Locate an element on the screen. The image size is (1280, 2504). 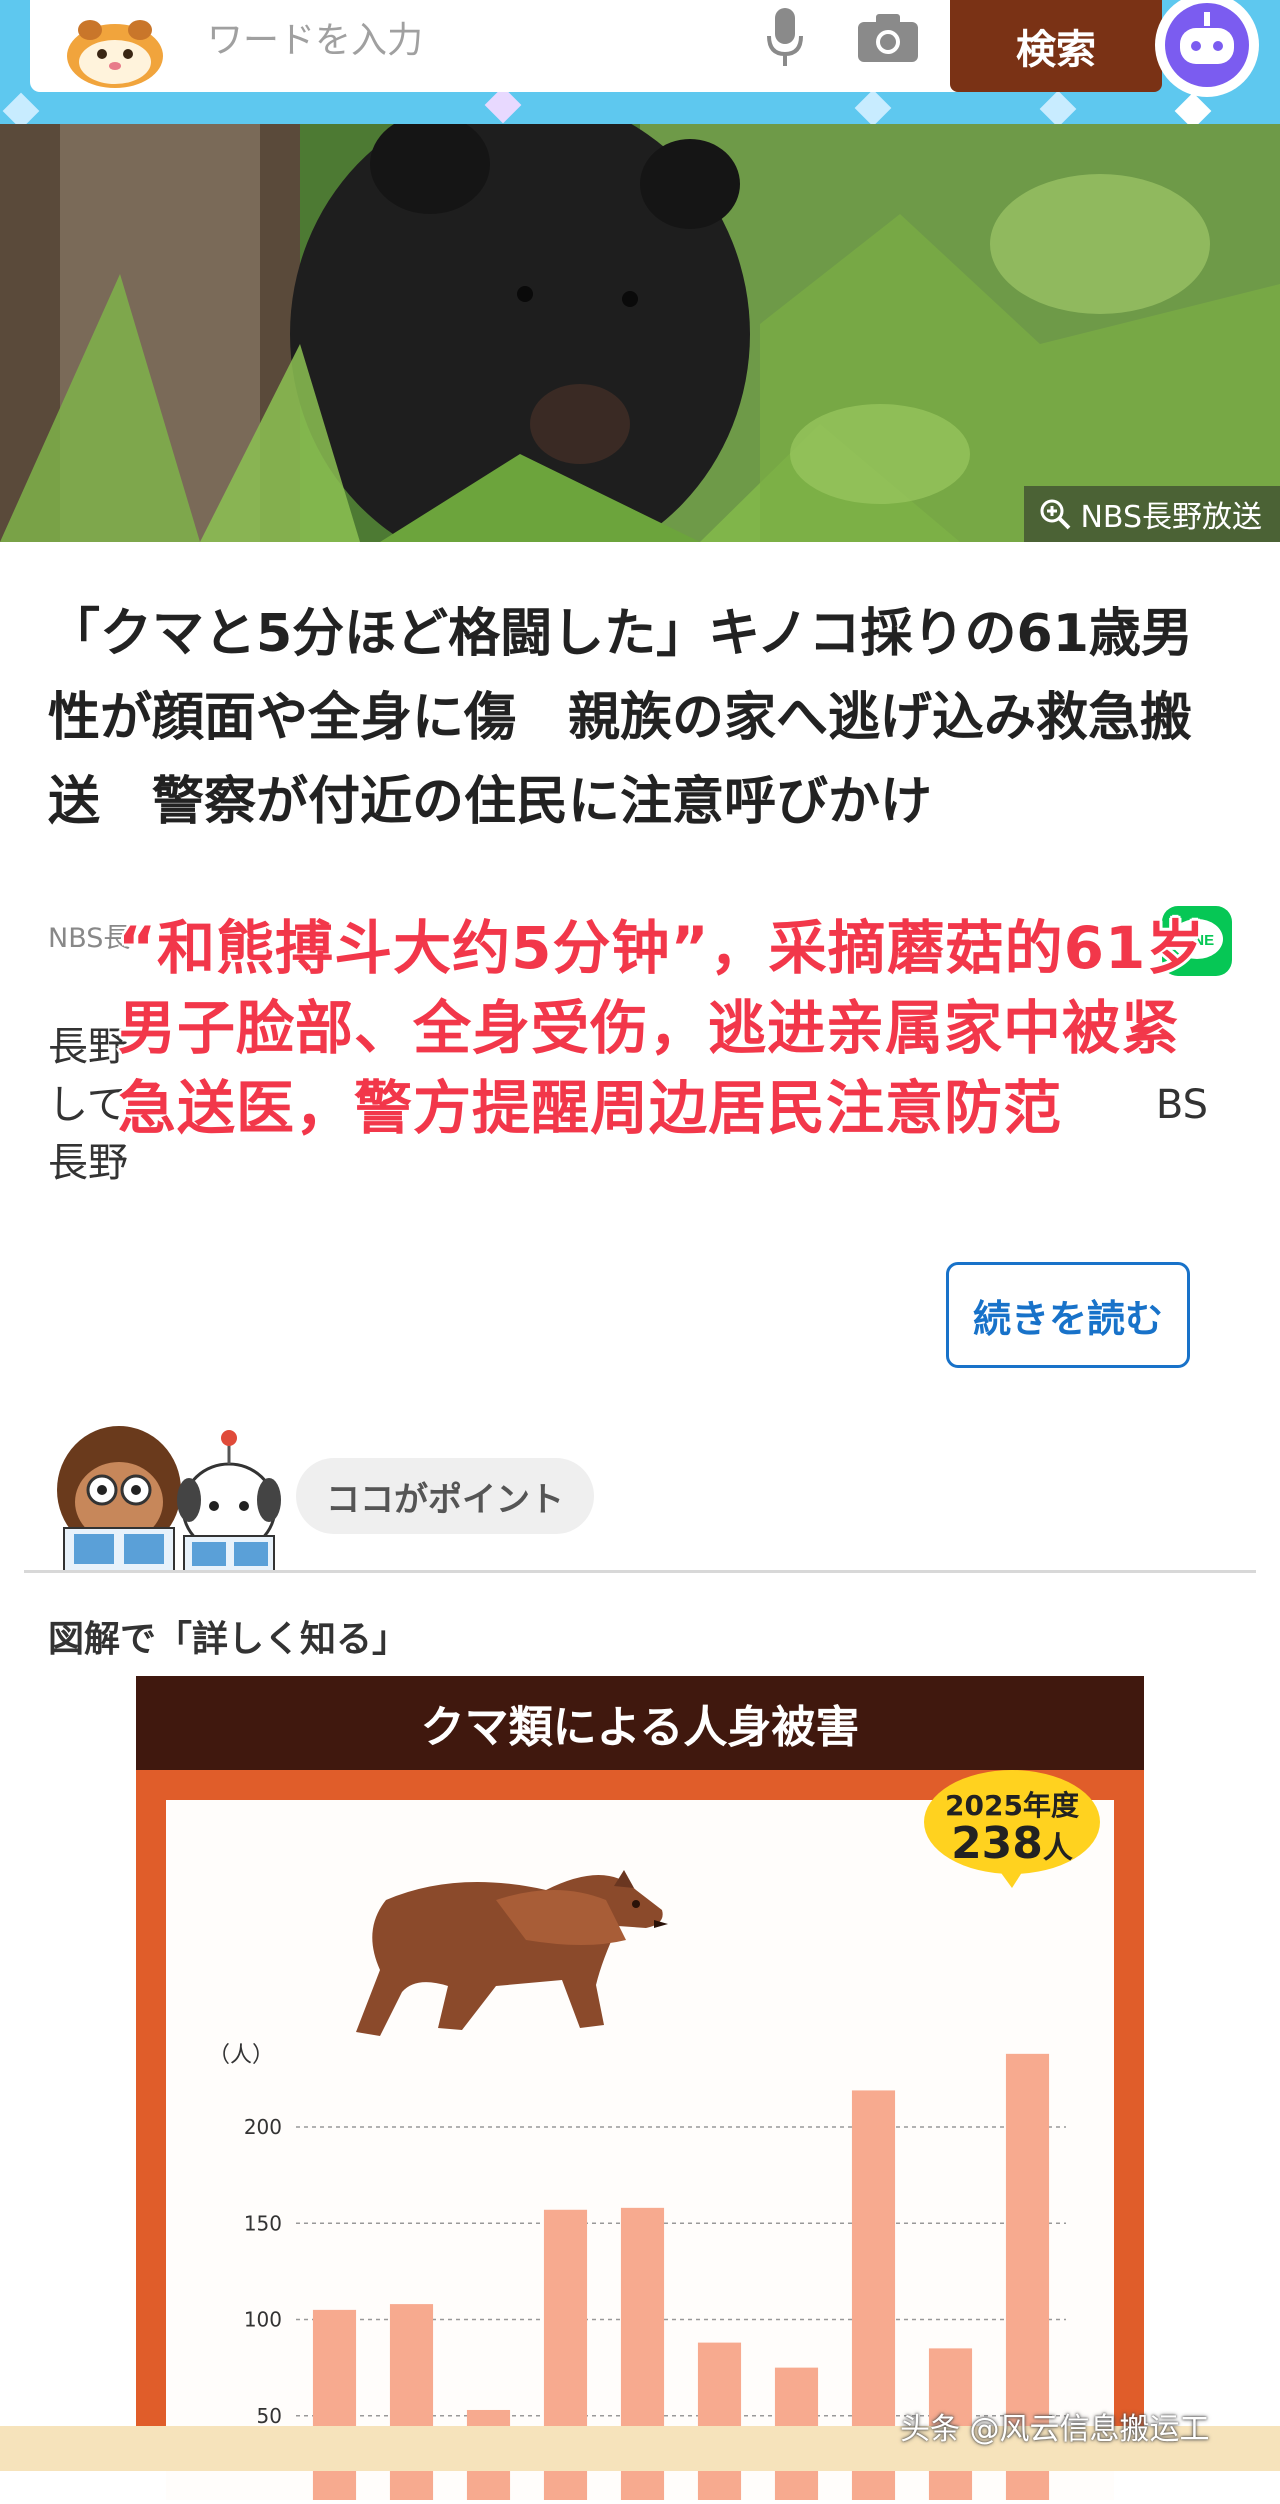
bar-2016 is located at coordinates (334, 2406).